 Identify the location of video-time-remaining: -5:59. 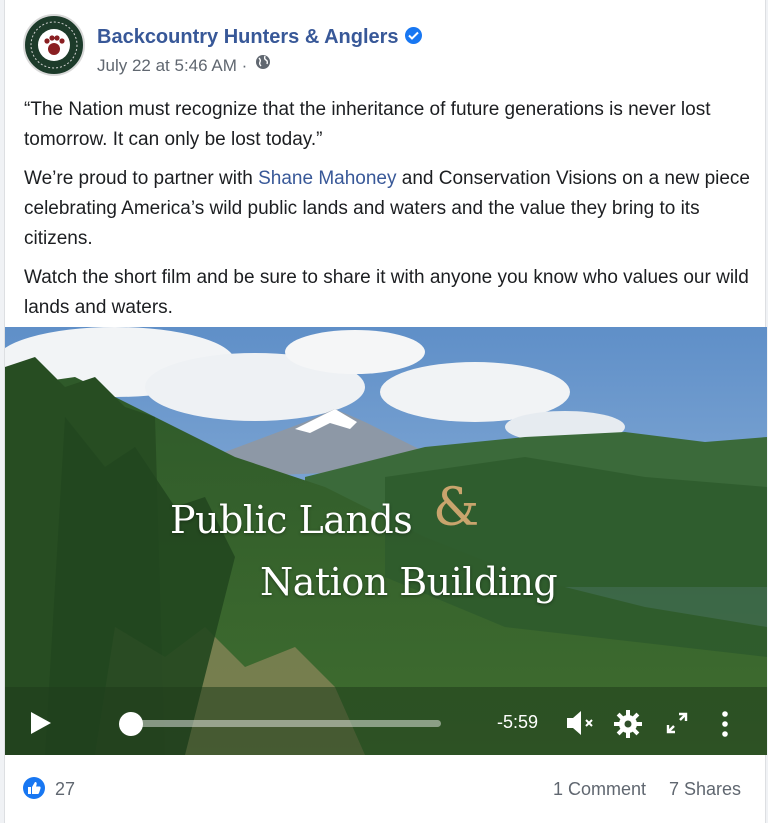
(518, 722).